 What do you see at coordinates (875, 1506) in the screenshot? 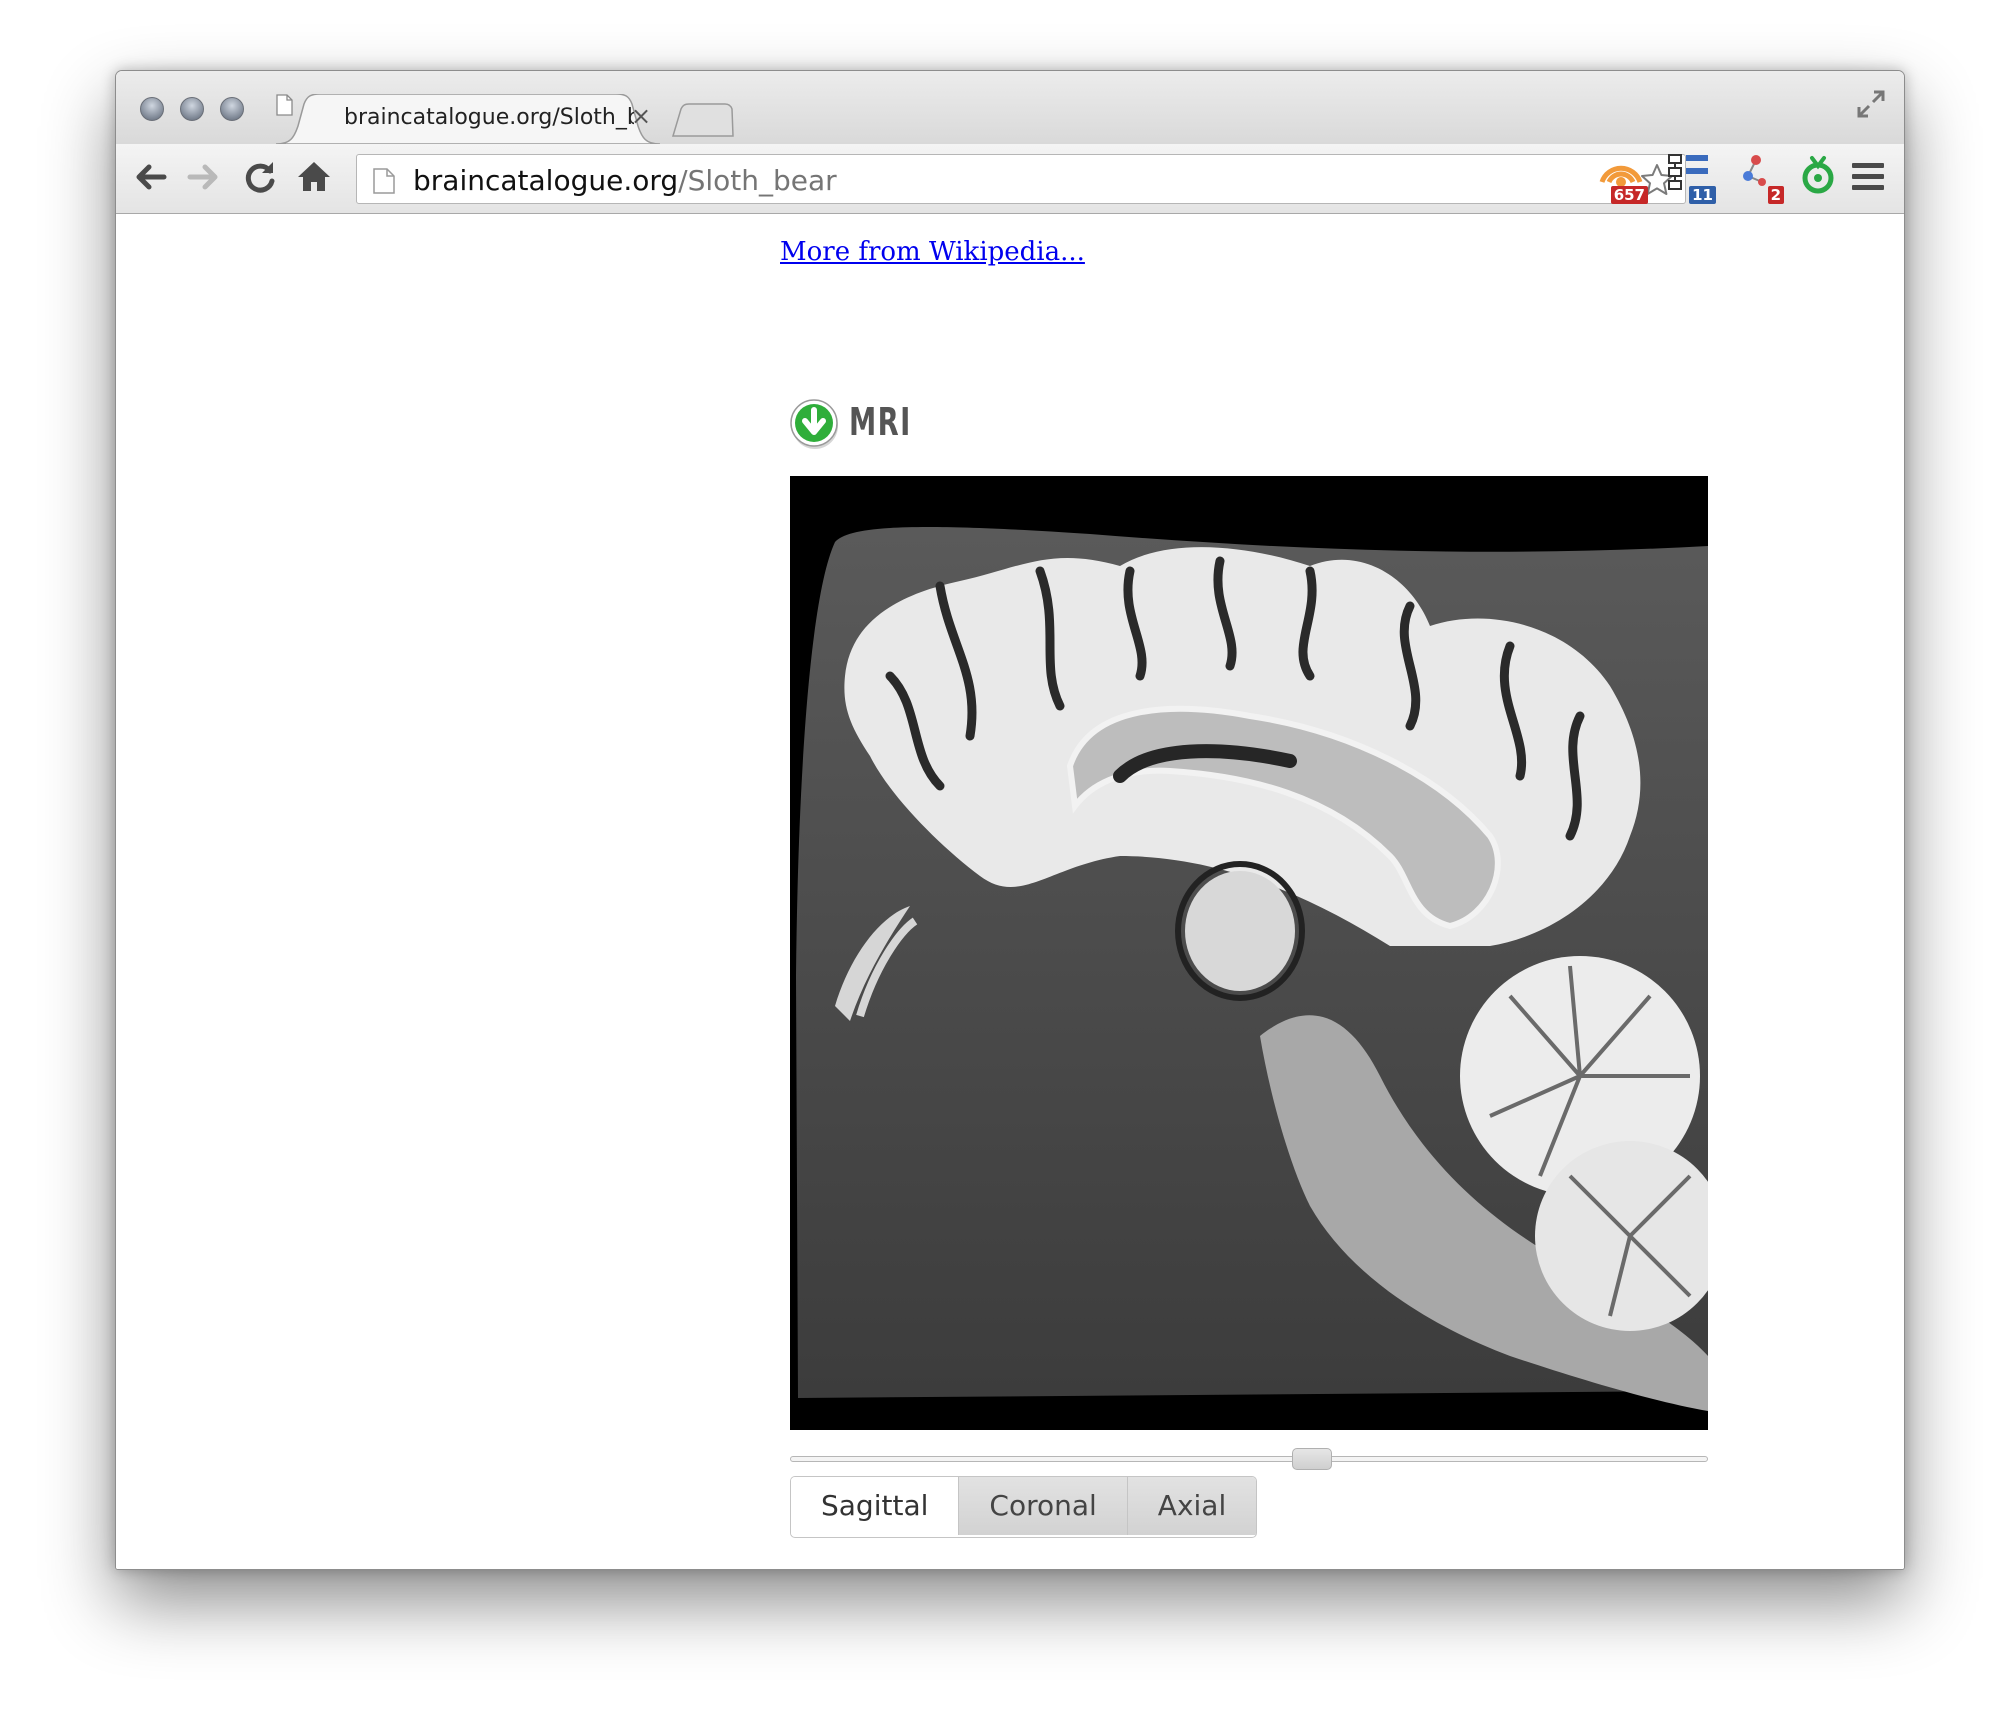
I see `sagittal-button: Sagittal` at bounding box center [875, 1506].